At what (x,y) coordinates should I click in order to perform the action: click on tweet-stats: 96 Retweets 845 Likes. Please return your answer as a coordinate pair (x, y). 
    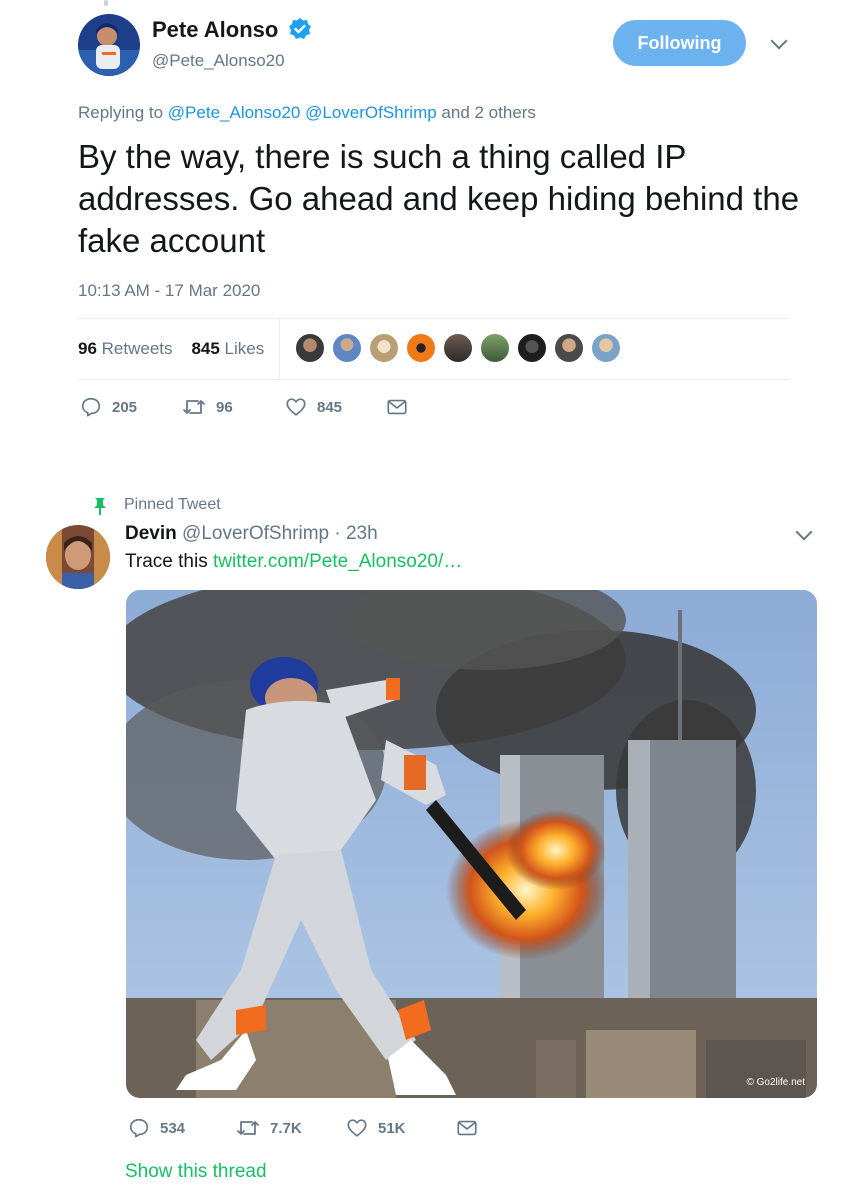
    Looking at the image, I should click on (171, 349).